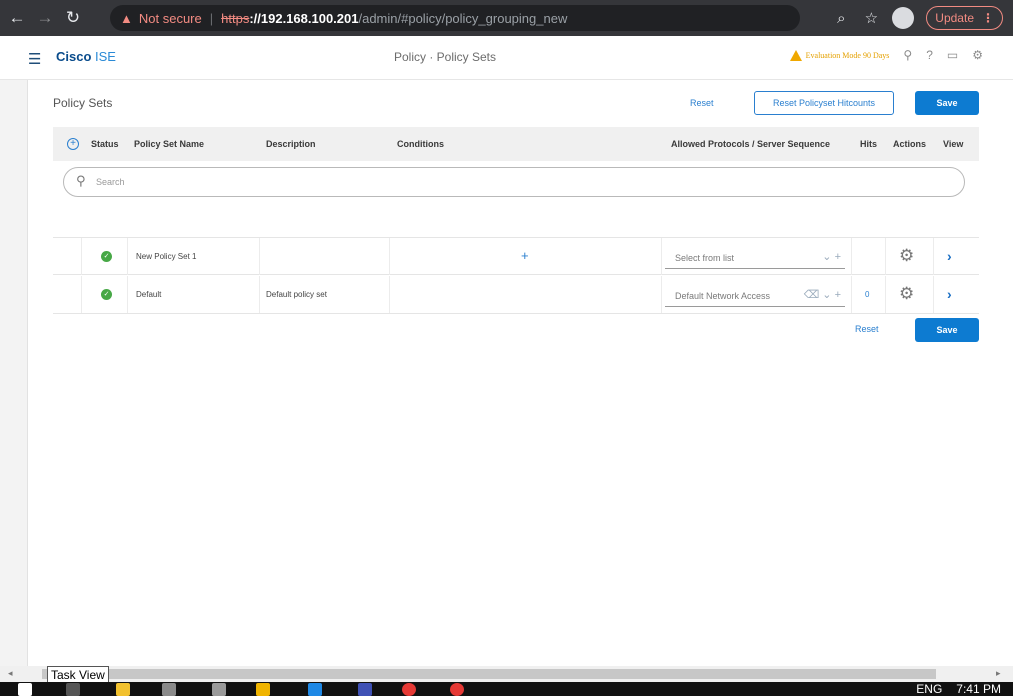 This screenshot has width=1013, height=696. I want to click on brand-logo: Cisco ISE, so click(86, 56).